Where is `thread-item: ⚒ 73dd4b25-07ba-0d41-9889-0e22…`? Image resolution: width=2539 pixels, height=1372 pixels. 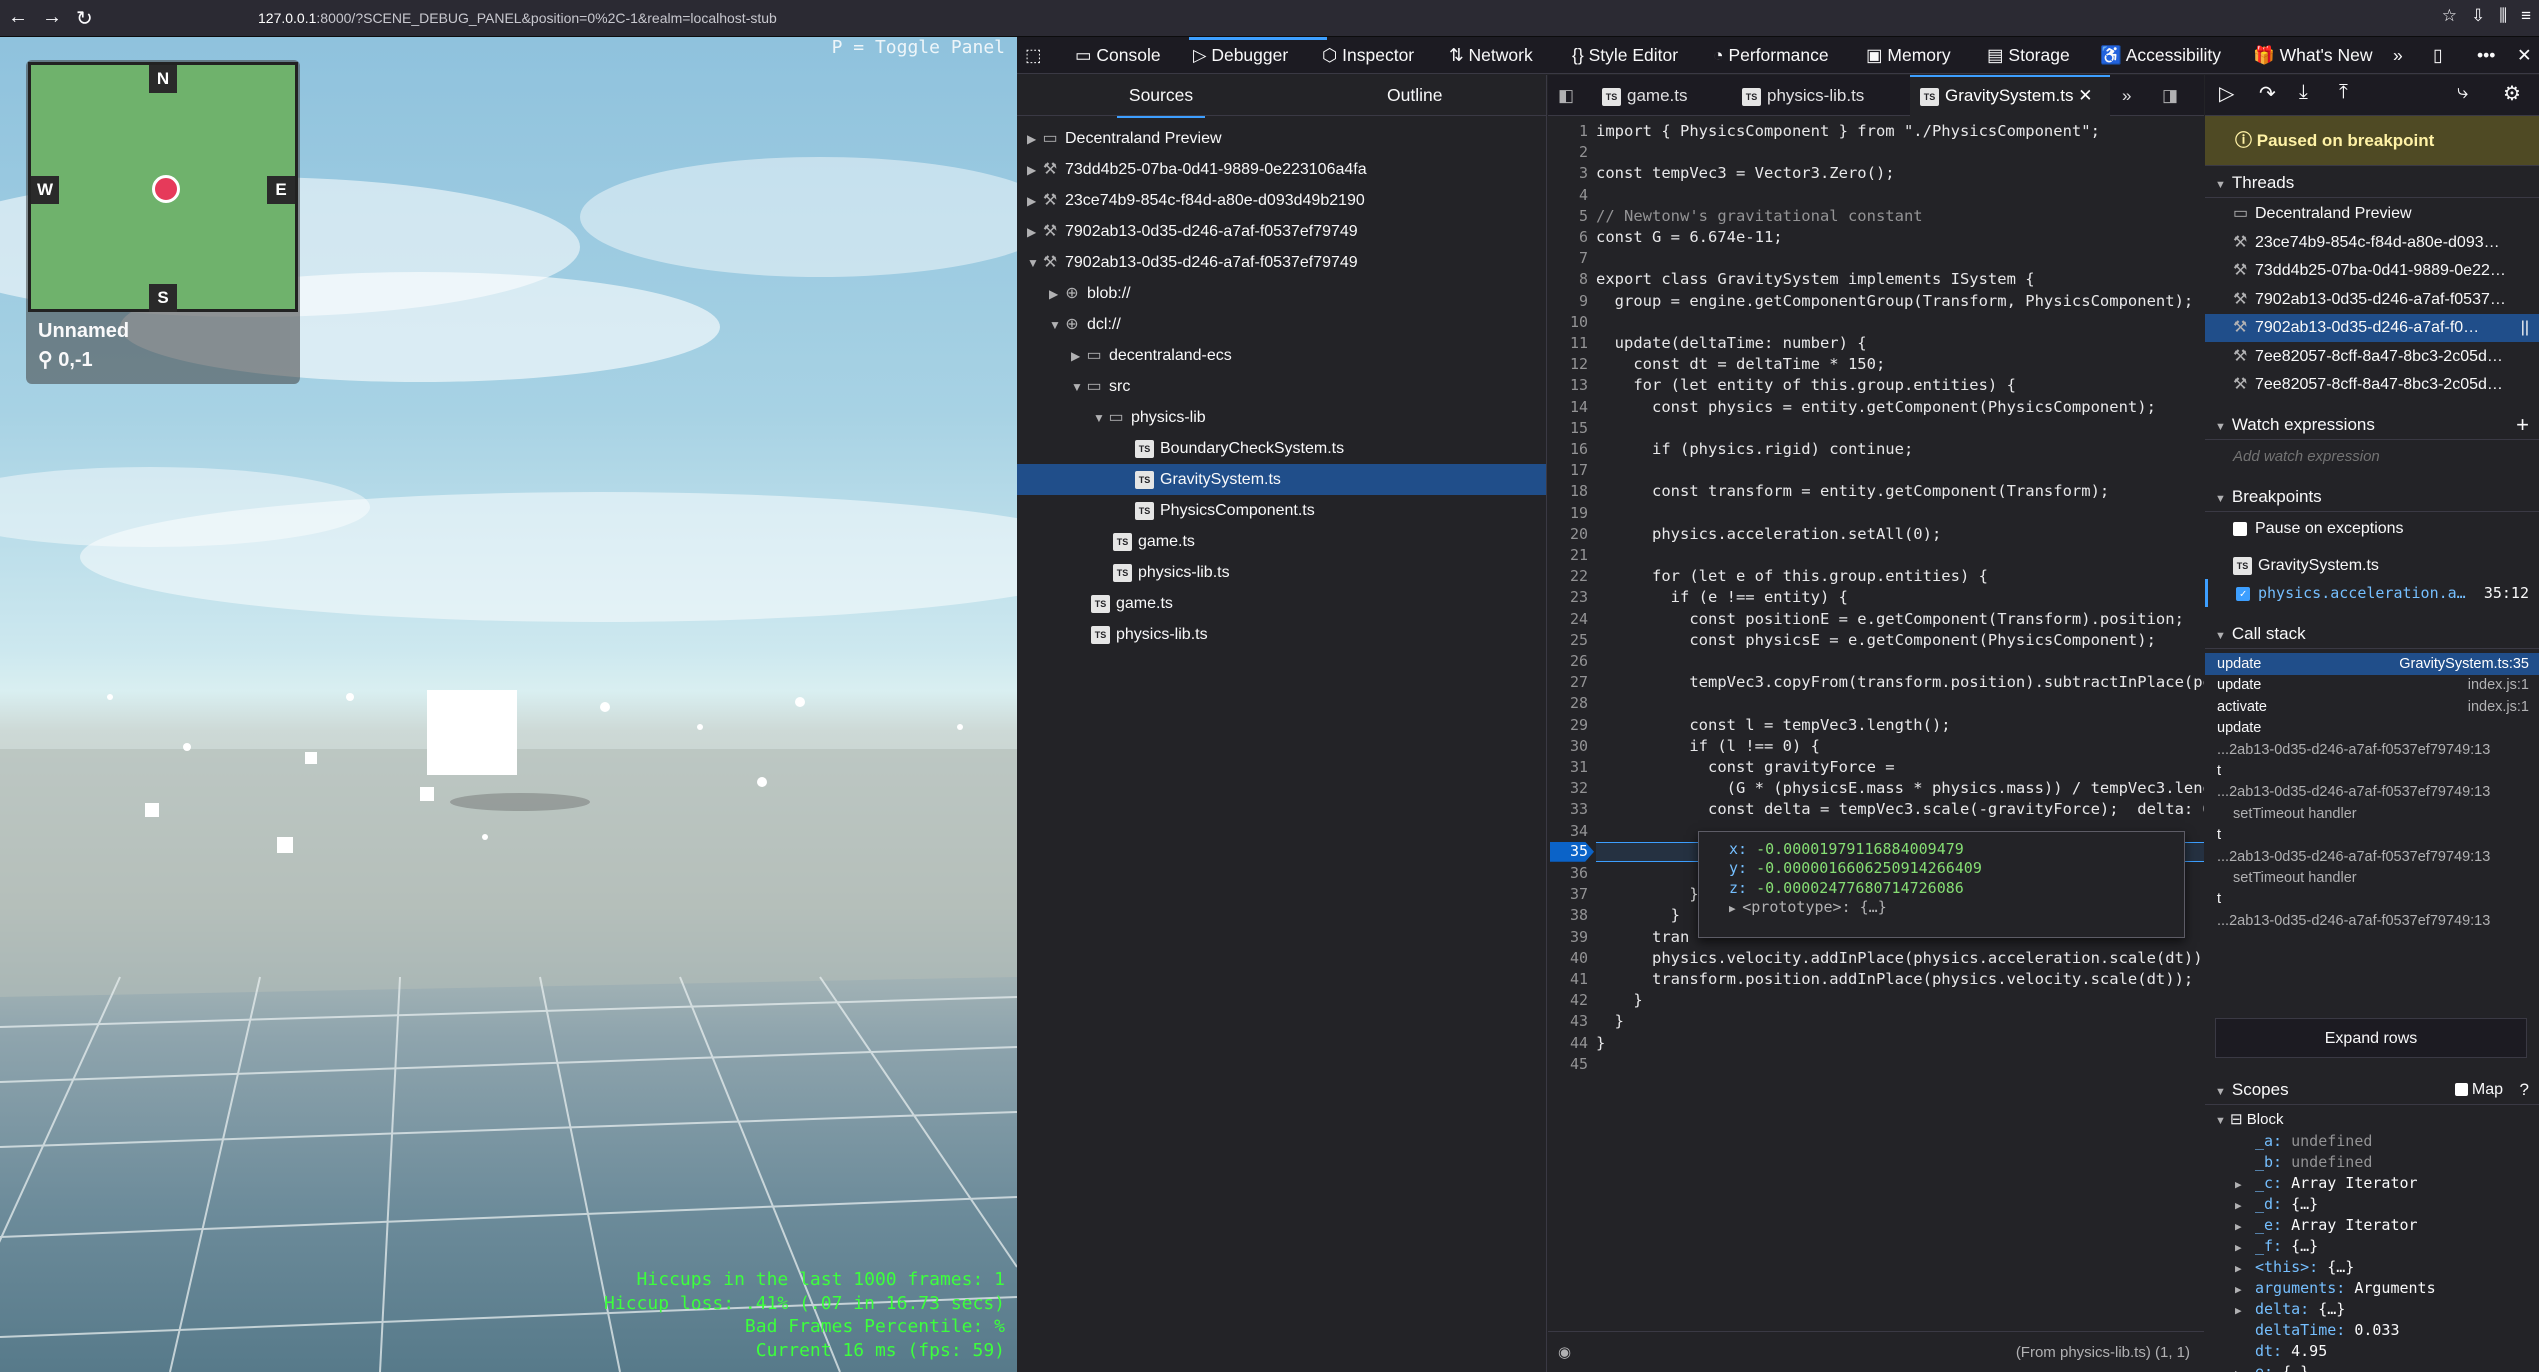
thread-item: ⚒ 73dd4b25-07ba-0d41-9889-0e22… is located at coordinates (2372, 271).